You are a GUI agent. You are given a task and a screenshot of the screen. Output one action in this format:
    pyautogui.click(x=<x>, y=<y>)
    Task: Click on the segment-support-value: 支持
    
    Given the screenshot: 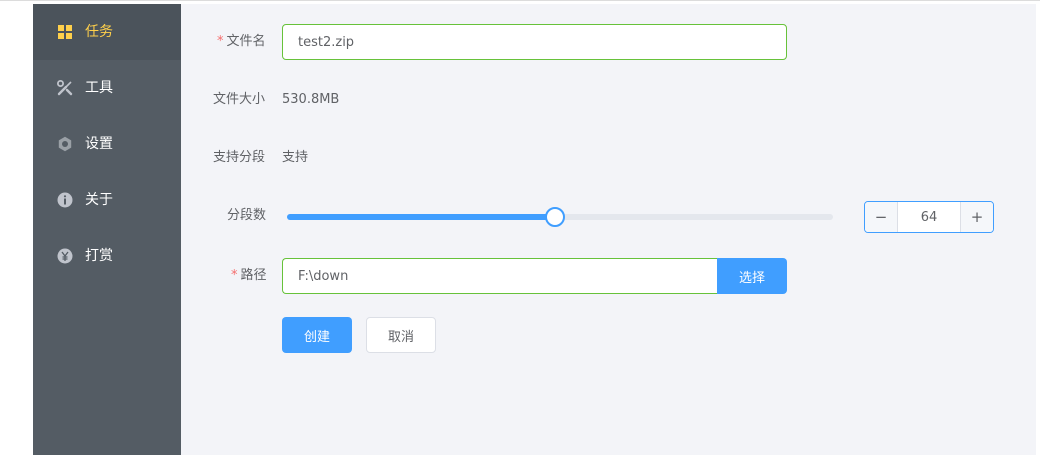 What is the action you would take?
    pyautogui.click(x=295, y=157)
    